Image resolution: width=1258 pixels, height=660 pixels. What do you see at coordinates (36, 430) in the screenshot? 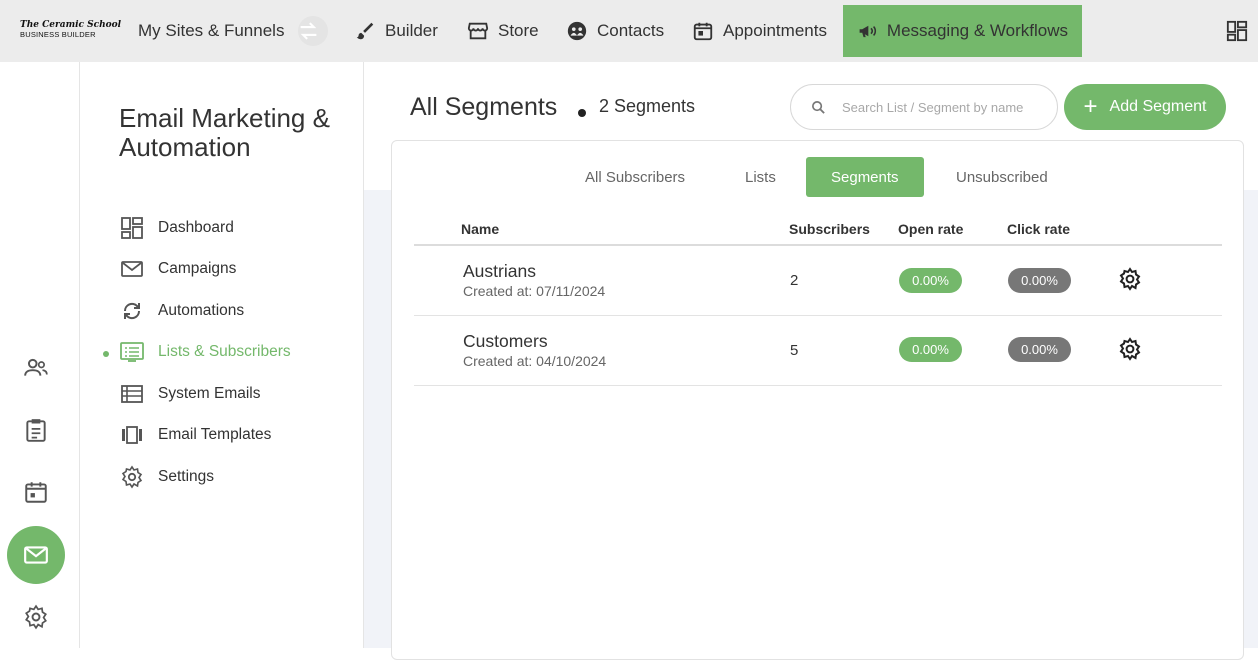
I see `clipboard-rail-icon` at bounding box center [36, 430].